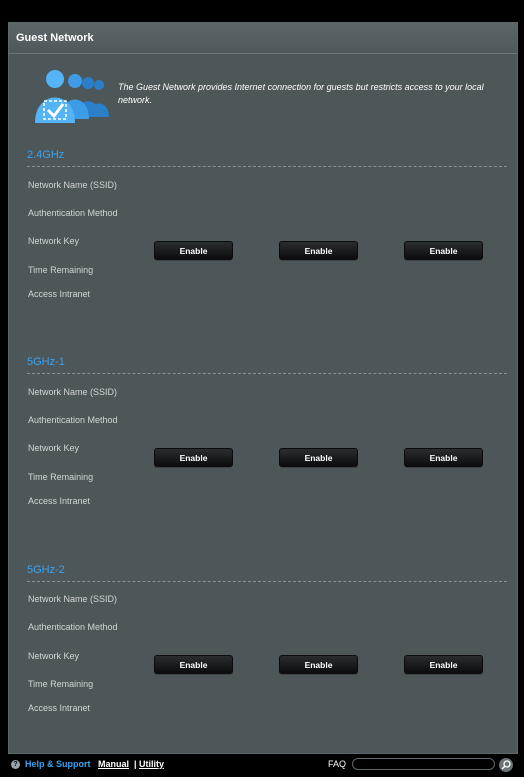 The width and height of the screenshot is (524, 777). I want to click on enable-button-5ghz-1-2: Enable, so click(318, 457).